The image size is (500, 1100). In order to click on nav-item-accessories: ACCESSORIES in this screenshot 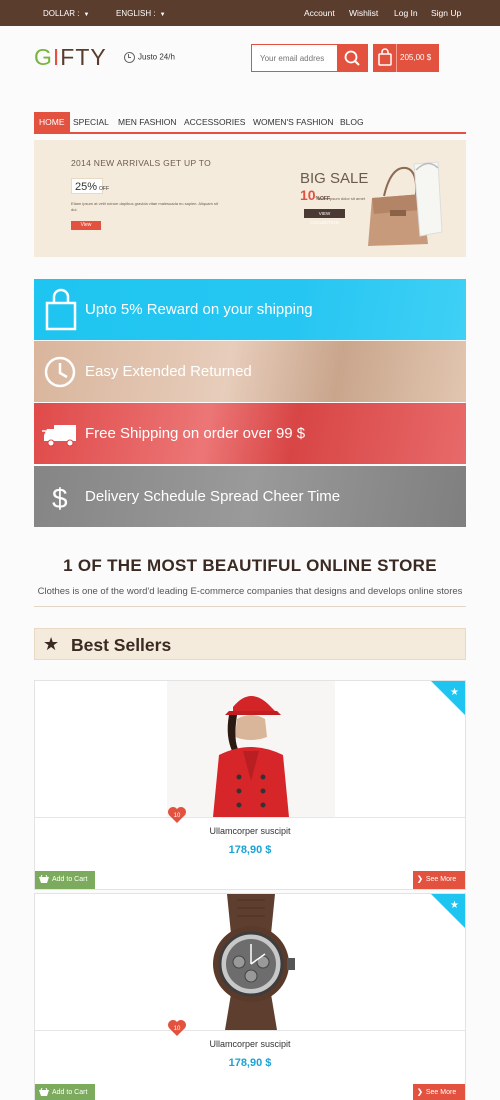, I will do `click(214, 122)`.